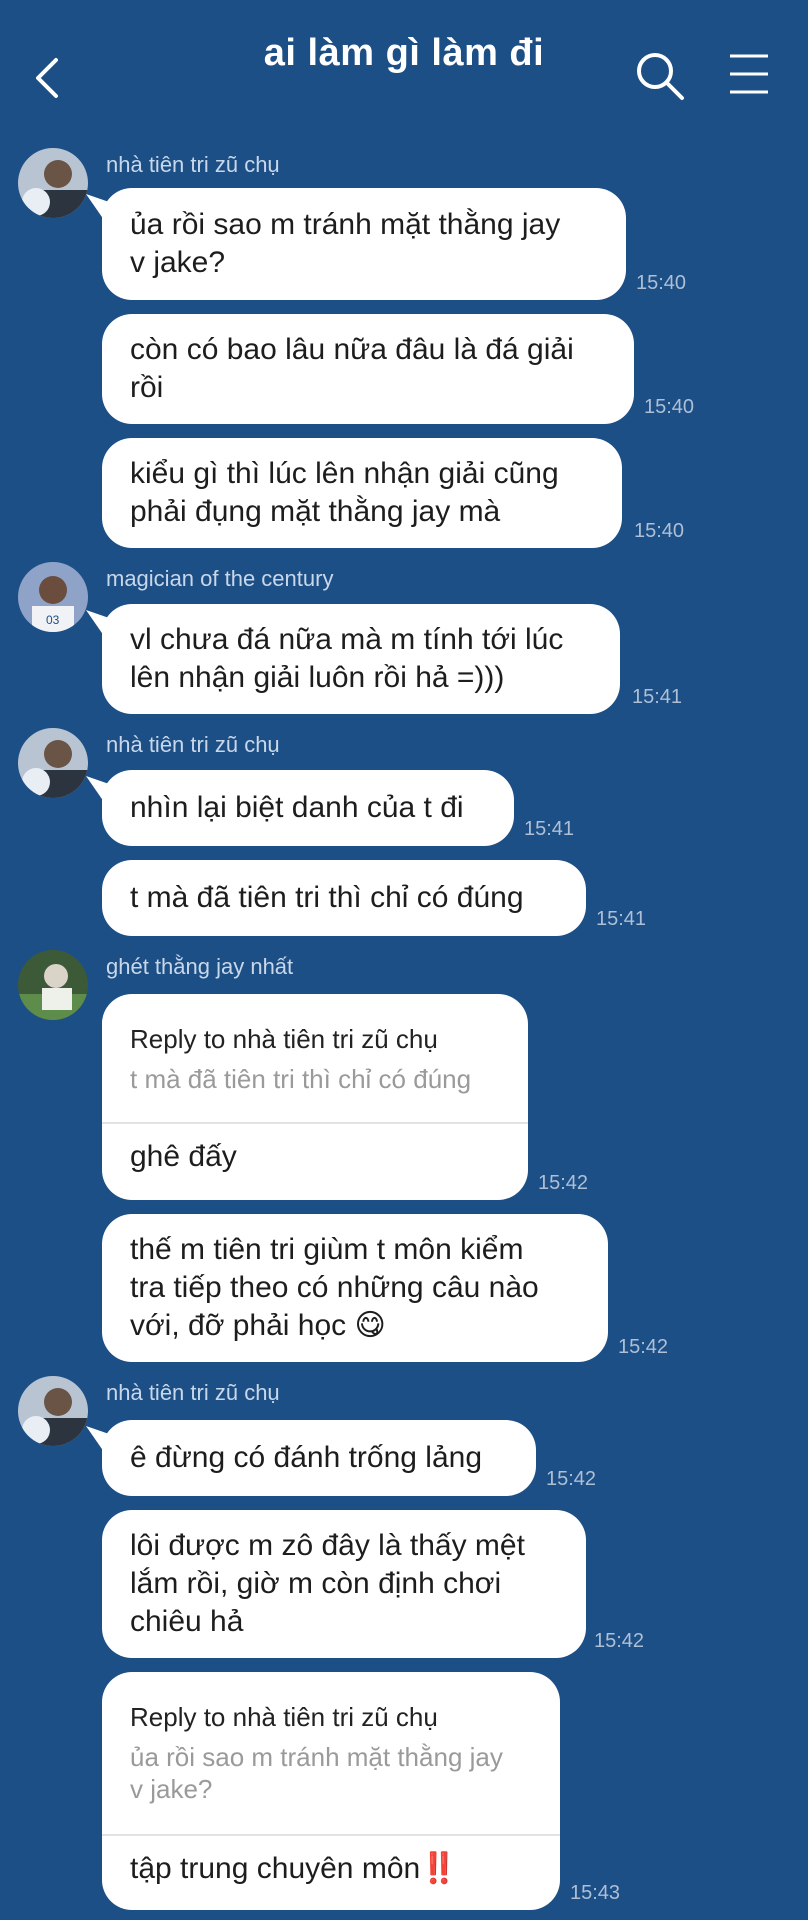 This screenshot has height=1920, width=808. What do you see at coordinates (344, 473) in the screenshot?
I see `message-text: kiểu gì thì lúc lên nhận giải cũng` at bounding box center [344, 473].